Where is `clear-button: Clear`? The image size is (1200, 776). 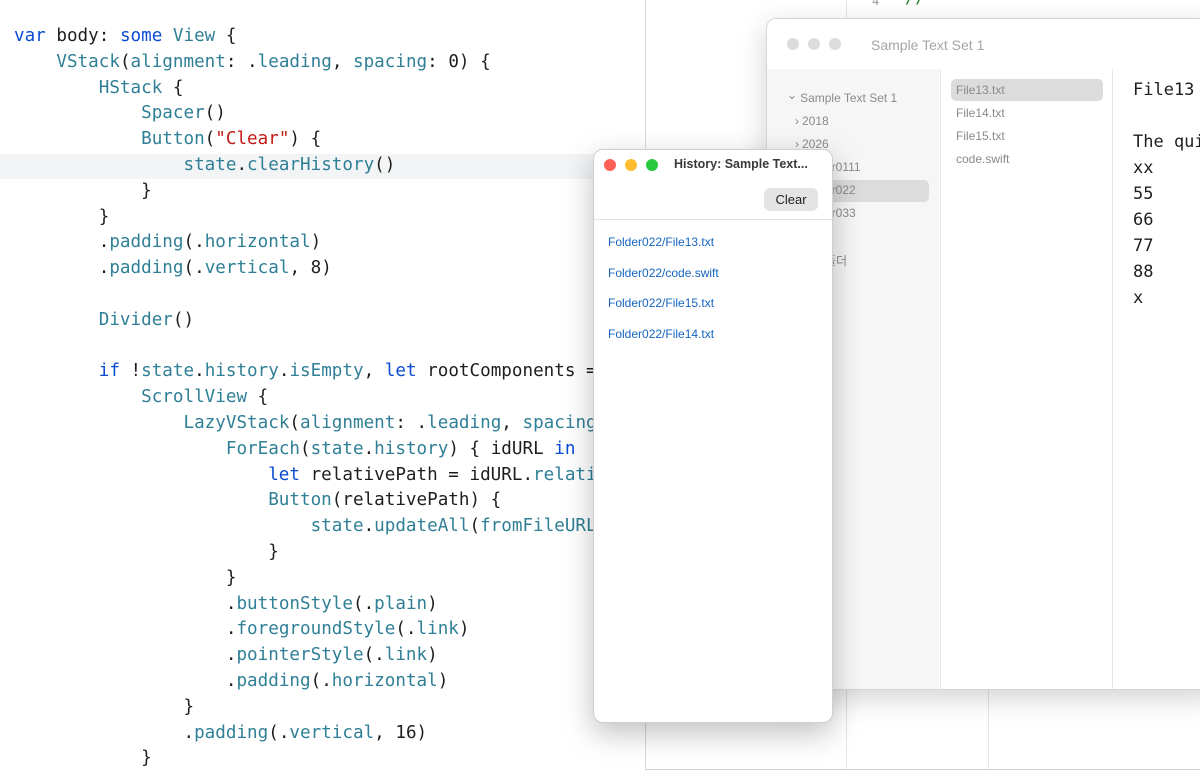
clear-button: Clear is located at coordinates (791, 199).